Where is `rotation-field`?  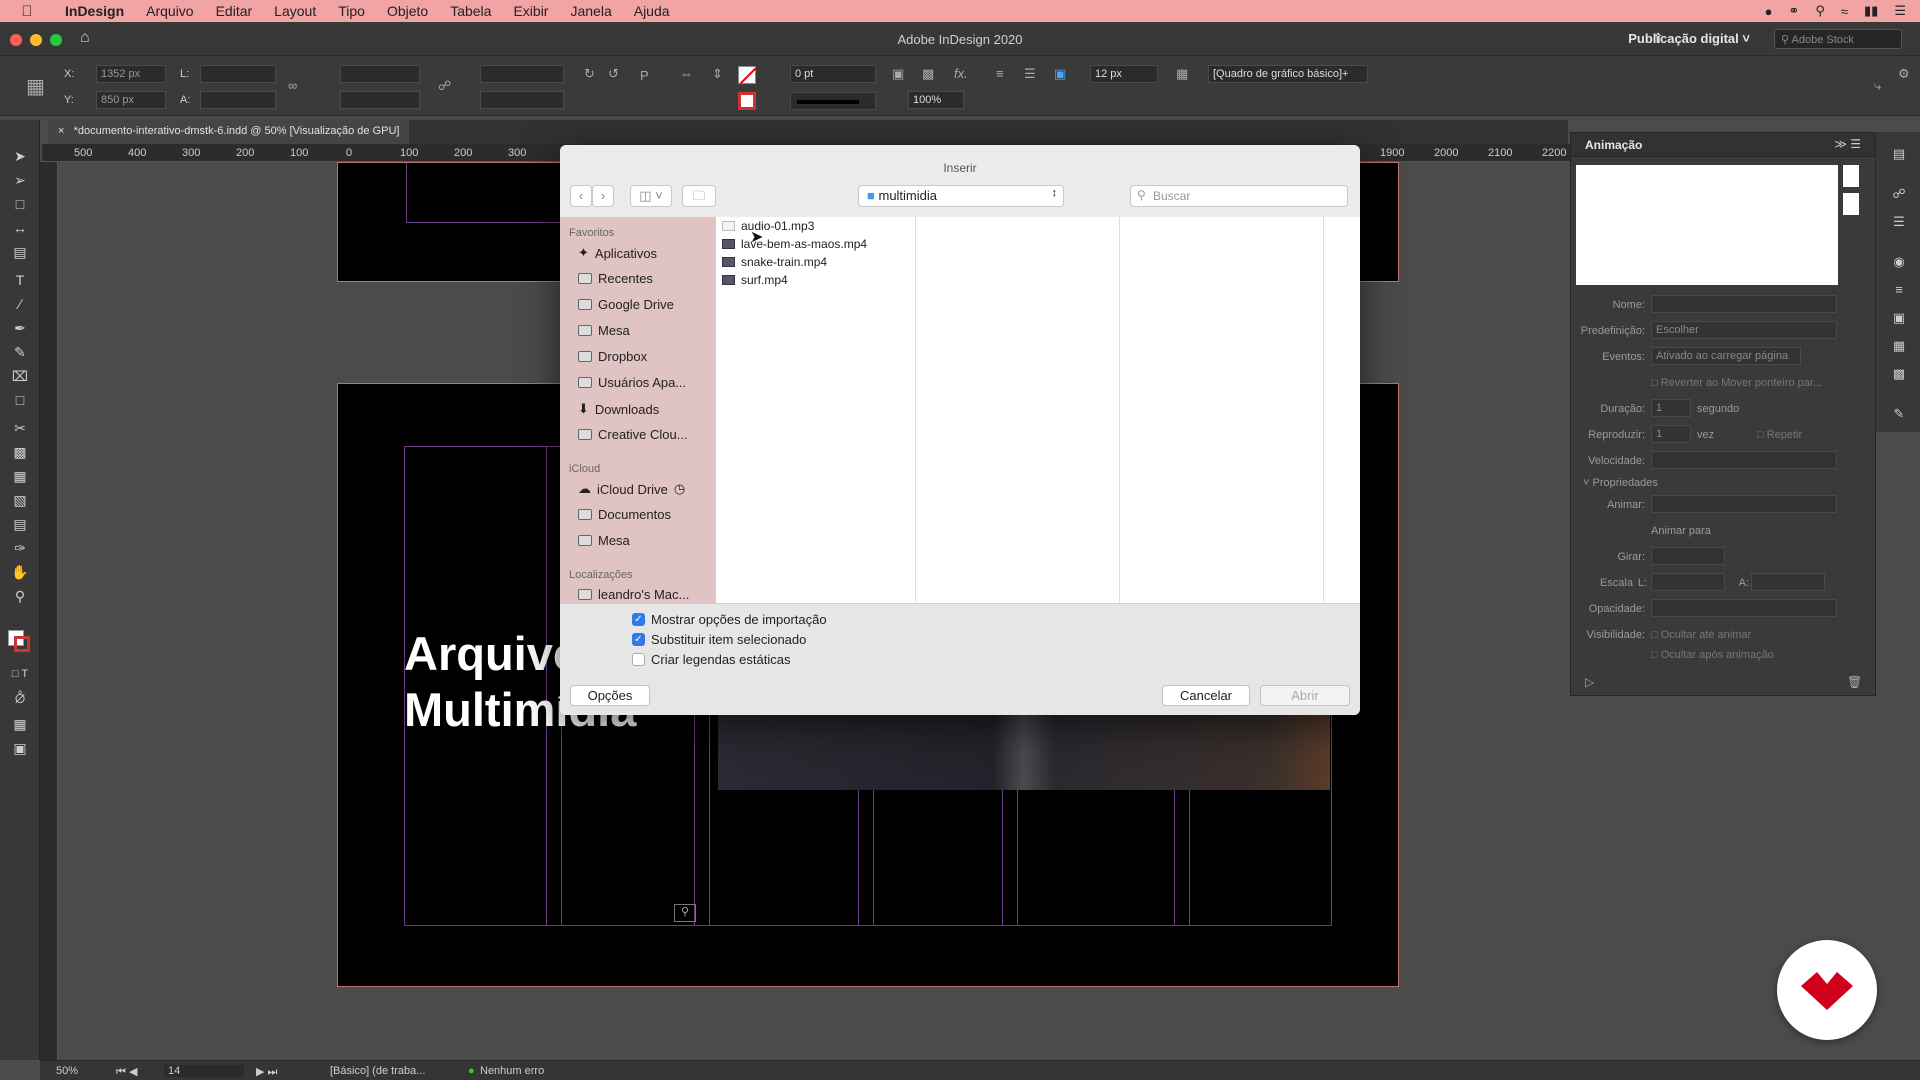
rotation-field is located at coordinates (522, 74).